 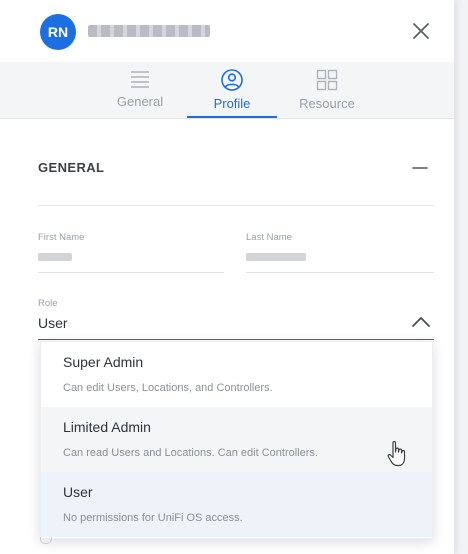 I want to click on last-name-underline, so click(x=340, y=272).